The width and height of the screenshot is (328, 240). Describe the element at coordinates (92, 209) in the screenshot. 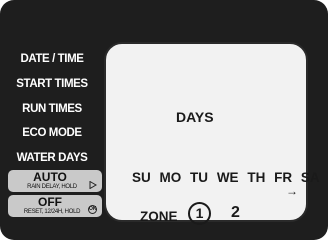

I see `ok-circle-icon: OK` at that location.